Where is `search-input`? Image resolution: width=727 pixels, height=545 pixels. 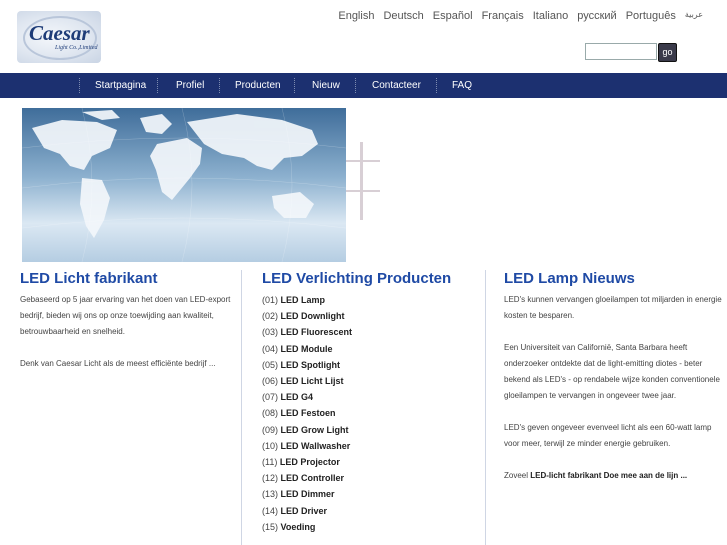 search-input is located at coordinates (621, 51).